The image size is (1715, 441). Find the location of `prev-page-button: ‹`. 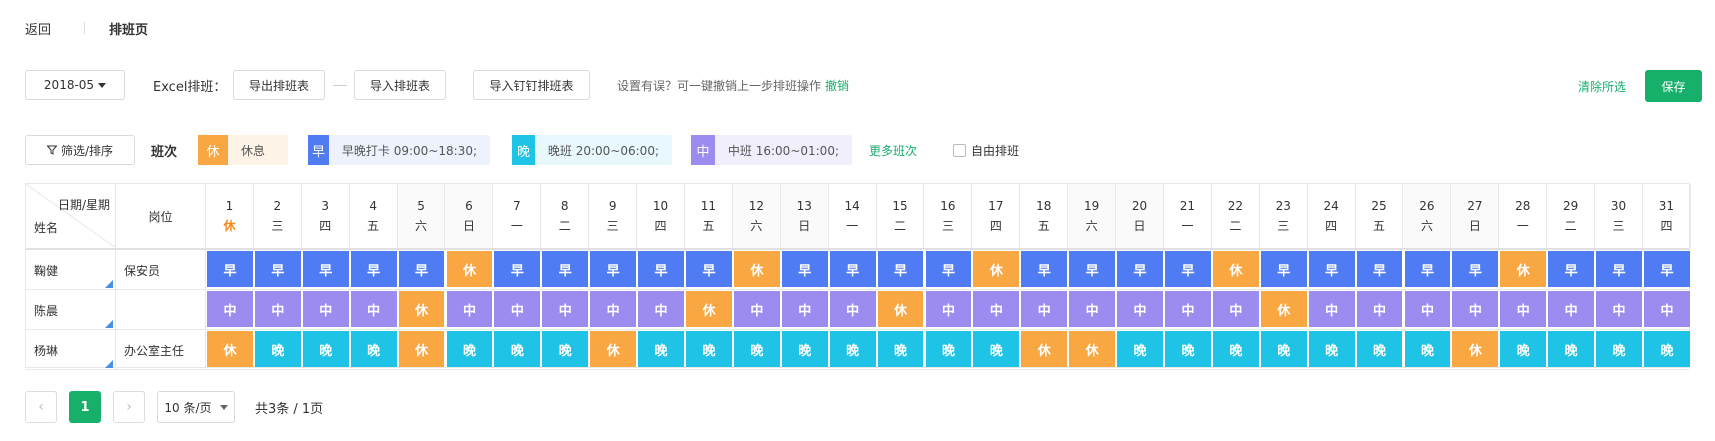

prev-page-button: ‹ is located at coordinates (41, 407).